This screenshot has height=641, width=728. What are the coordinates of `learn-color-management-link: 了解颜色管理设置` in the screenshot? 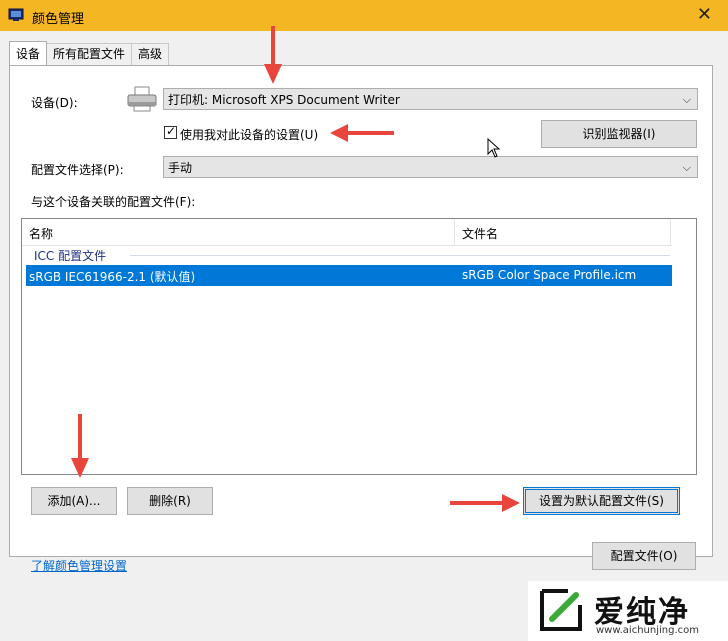 It's located at (79, 565).